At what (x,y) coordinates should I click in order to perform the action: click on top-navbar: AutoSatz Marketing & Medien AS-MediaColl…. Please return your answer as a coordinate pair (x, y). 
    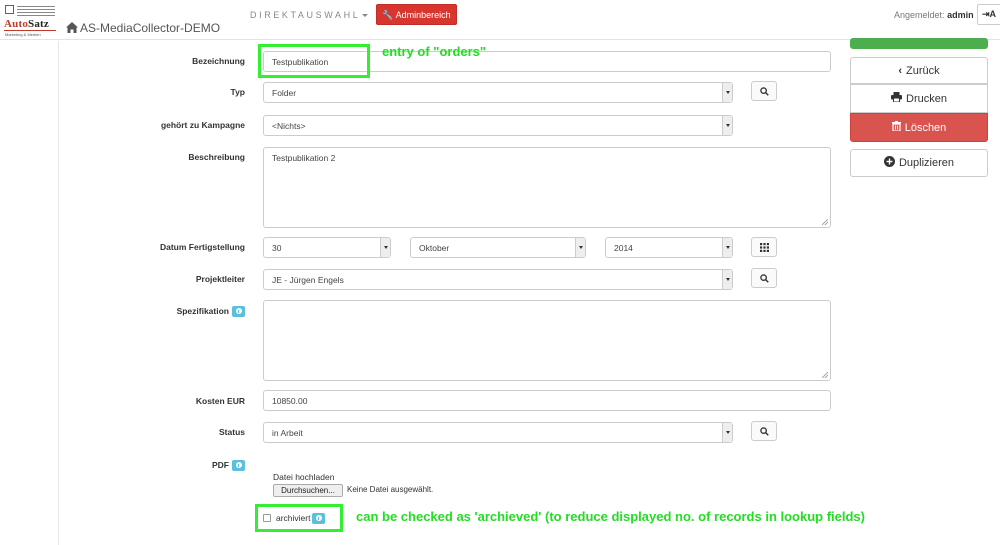
    Looking at the image, I should click on (500, 20).